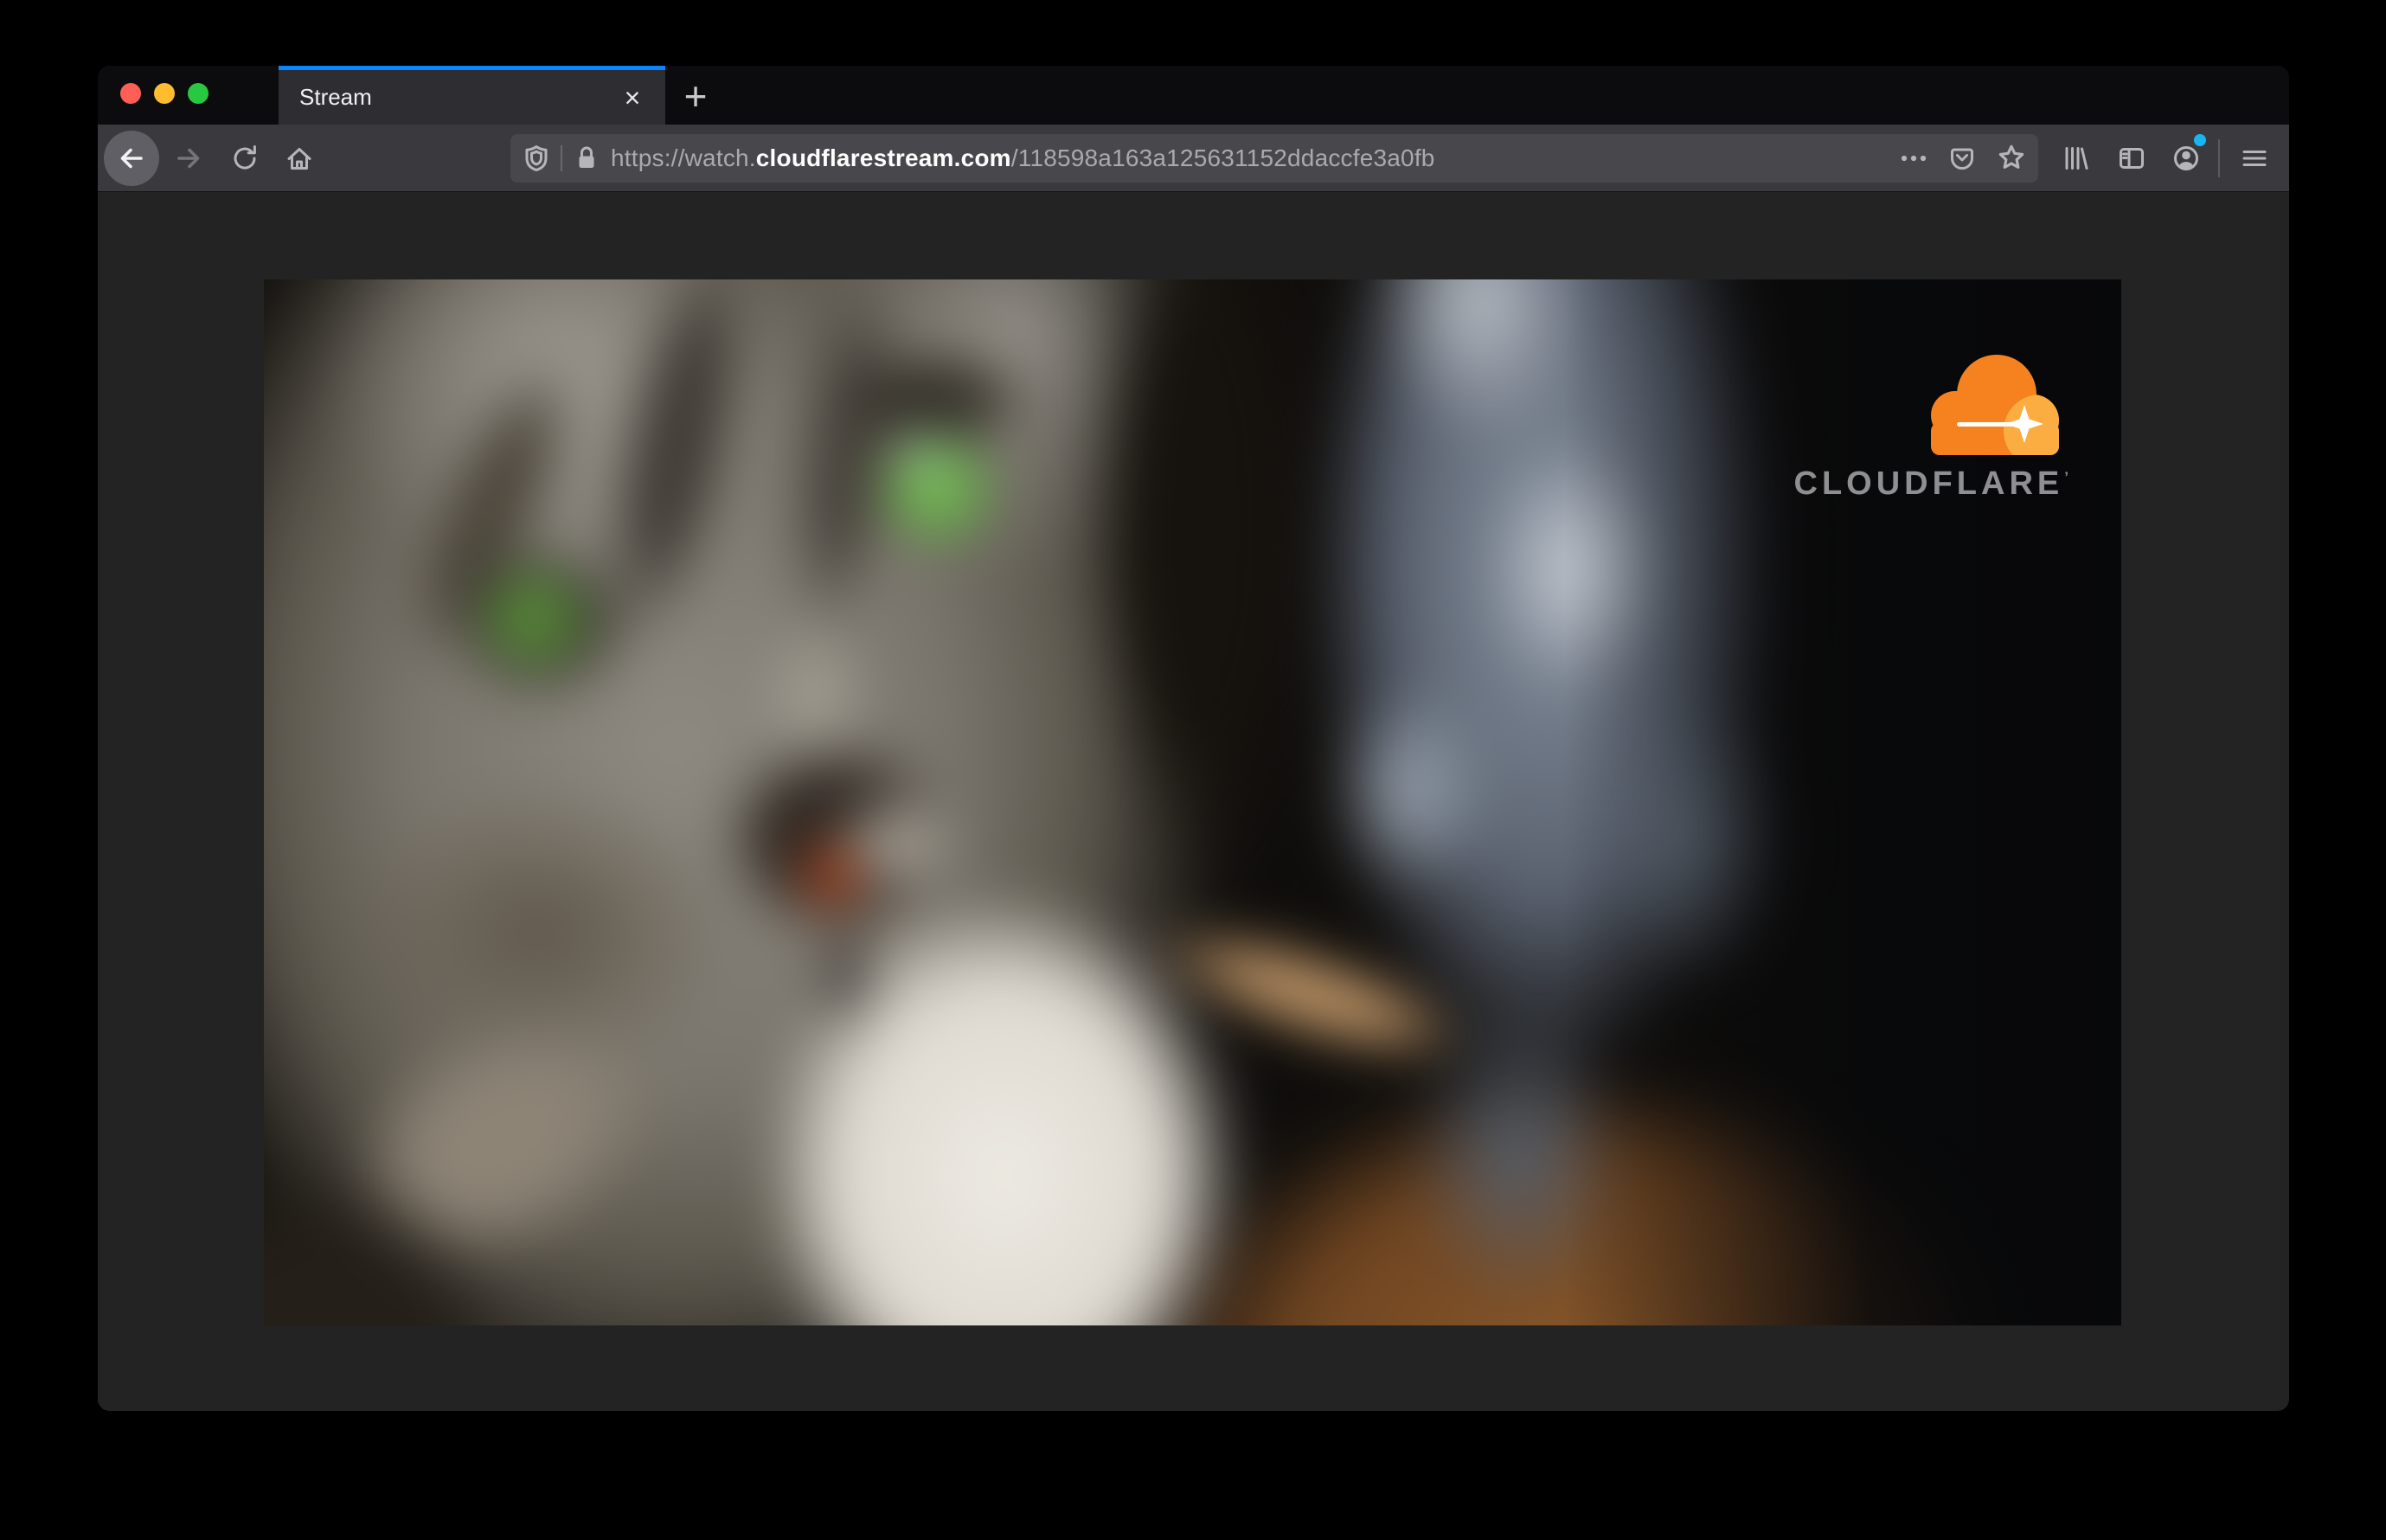  What do you see at coordinates (1913, 158) in the screenshot?
I see `page-actions-dots-icon` at bounding box center [1913, 158].